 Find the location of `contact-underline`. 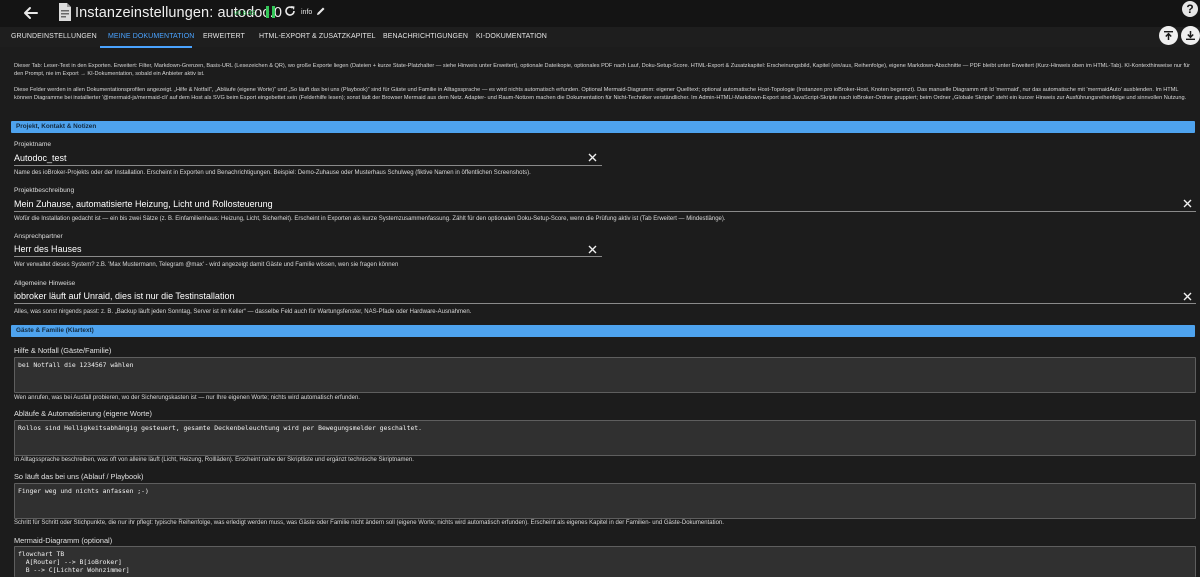

contact-underline is located at coordinates (308, 256).